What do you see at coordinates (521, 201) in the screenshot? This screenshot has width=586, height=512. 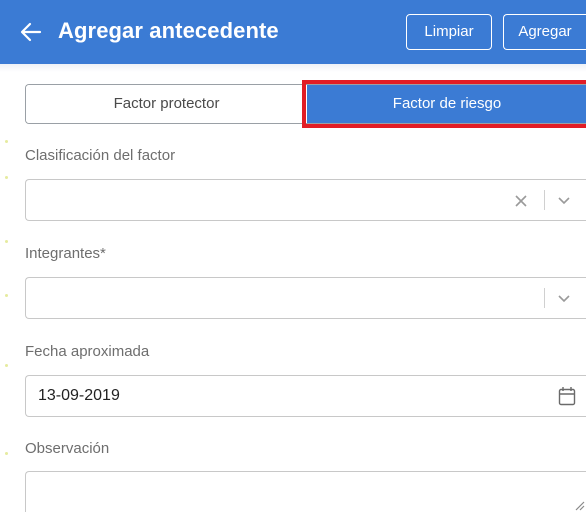 I see `close-icon` at bounding box center [521, 201].